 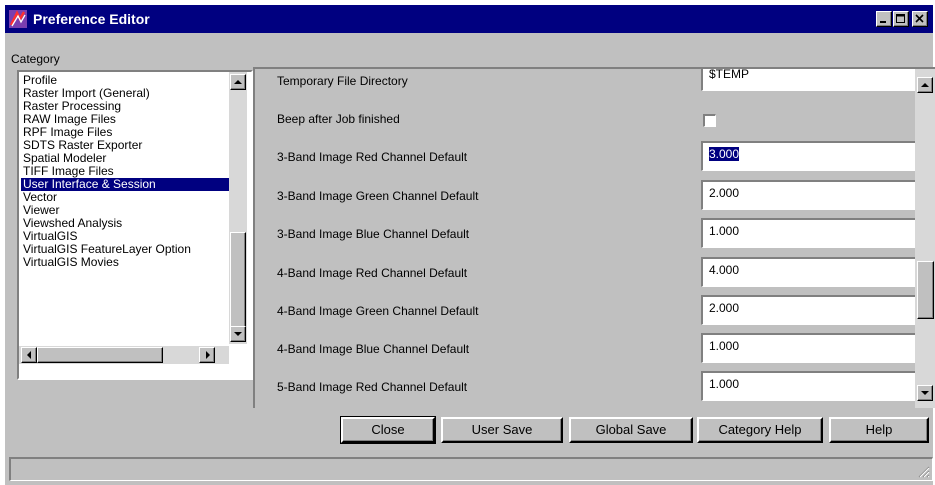 I want to click on preference-label: Temporary File Directory, so click(x=342, y=81).